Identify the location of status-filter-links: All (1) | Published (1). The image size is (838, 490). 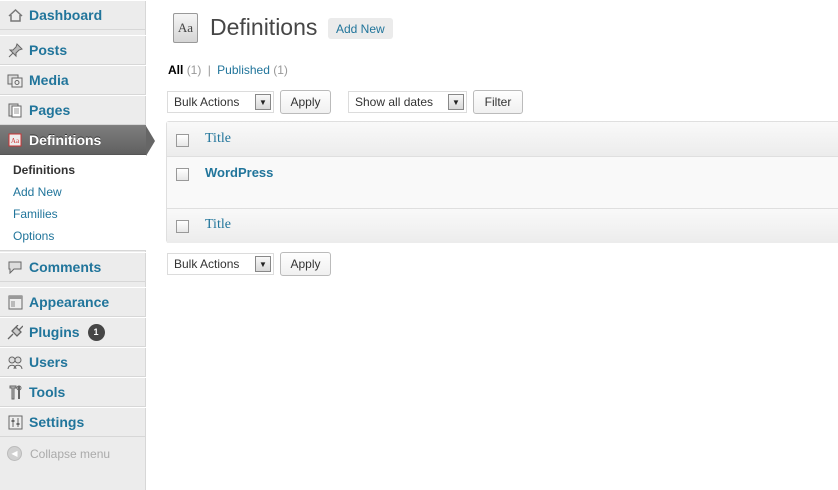
(228, 70).